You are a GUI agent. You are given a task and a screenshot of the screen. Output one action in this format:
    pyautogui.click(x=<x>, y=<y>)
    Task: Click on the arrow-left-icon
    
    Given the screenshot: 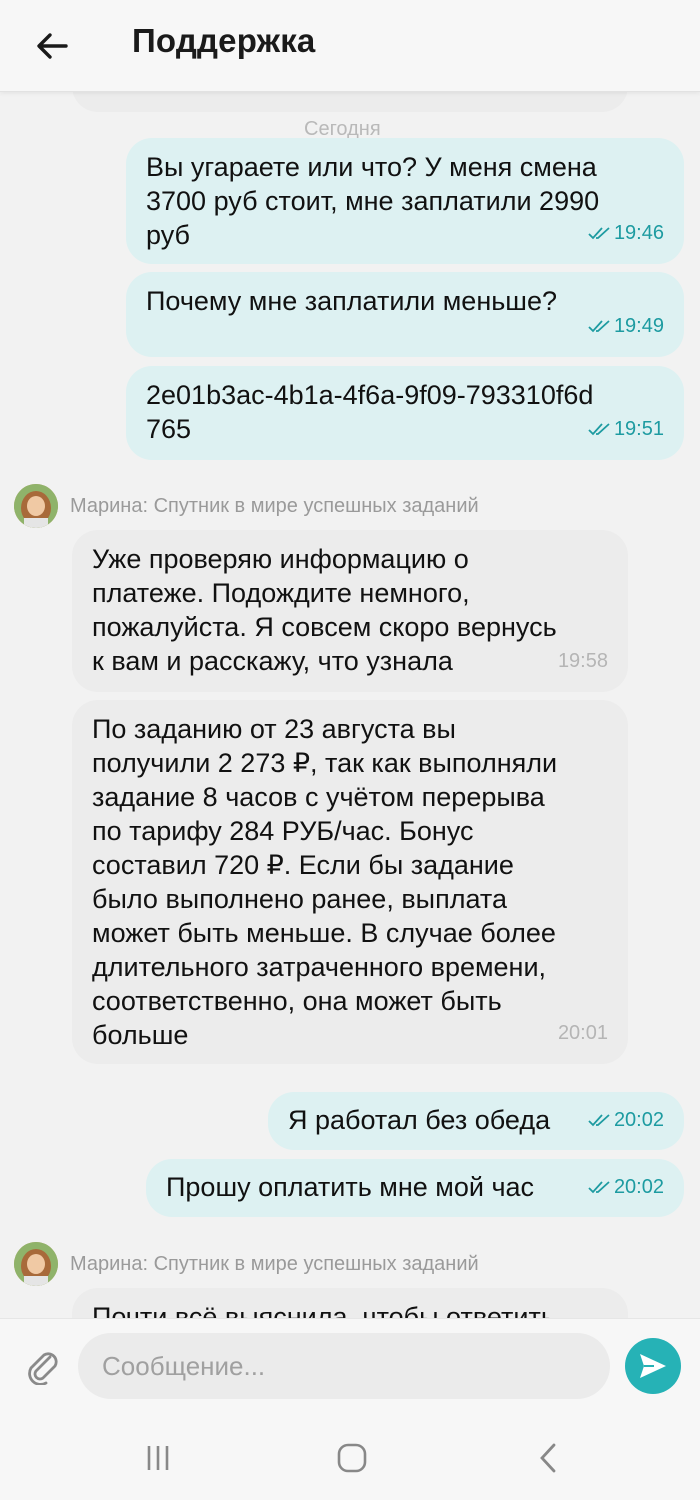 What is the action you would take?
    pyautogui.click(x=52, y=46)
    